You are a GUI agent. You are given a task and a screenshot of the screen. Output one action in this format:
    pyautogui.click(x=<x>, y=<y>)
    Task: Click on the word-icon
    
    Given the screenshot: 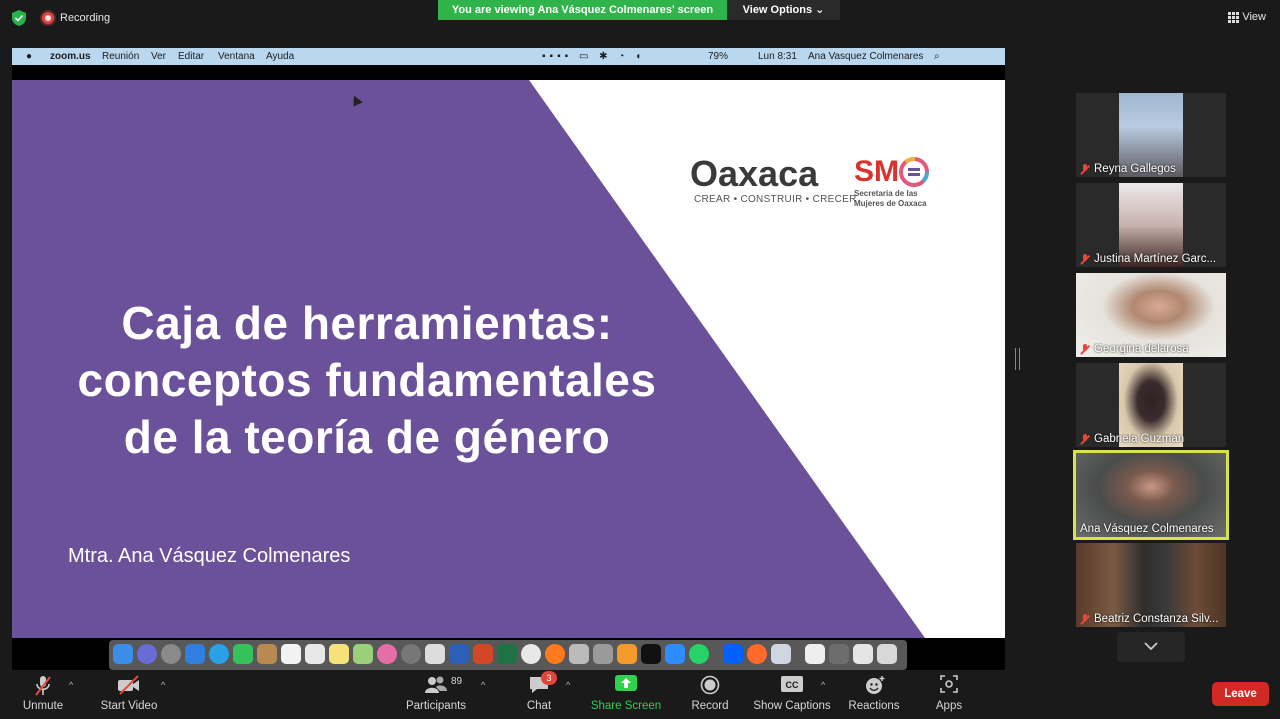 What is the action you would take?
    pyautogui.click(x=459, y=654)
    